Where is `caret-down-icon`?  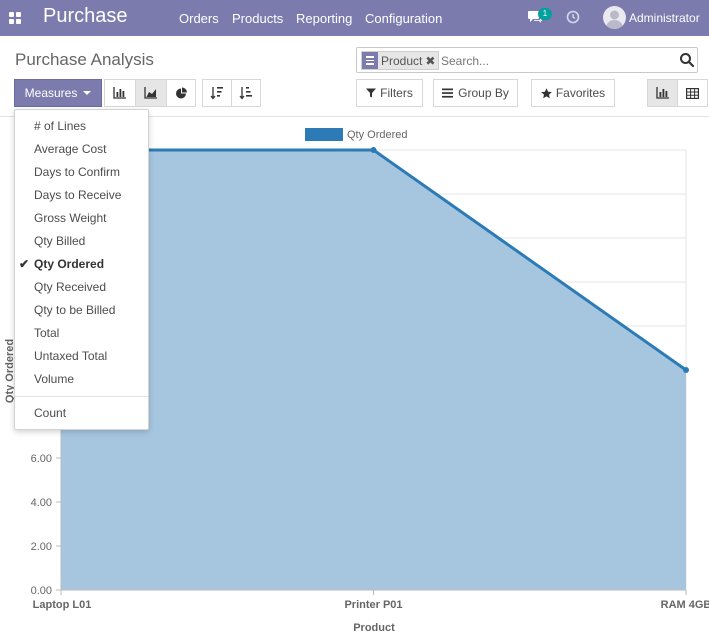
caret-down-icon is located at coordinates (87, 93).